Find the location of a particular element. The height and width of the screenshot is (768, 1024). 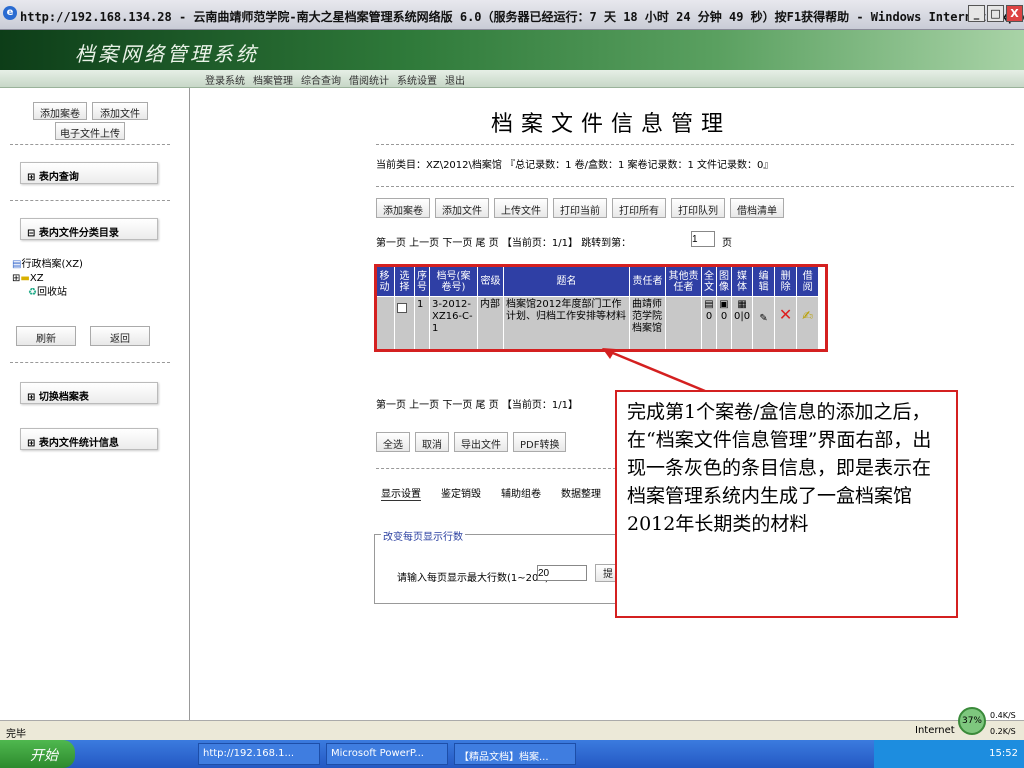

system-tray: 15:52 is located at coordinates (949, 754).